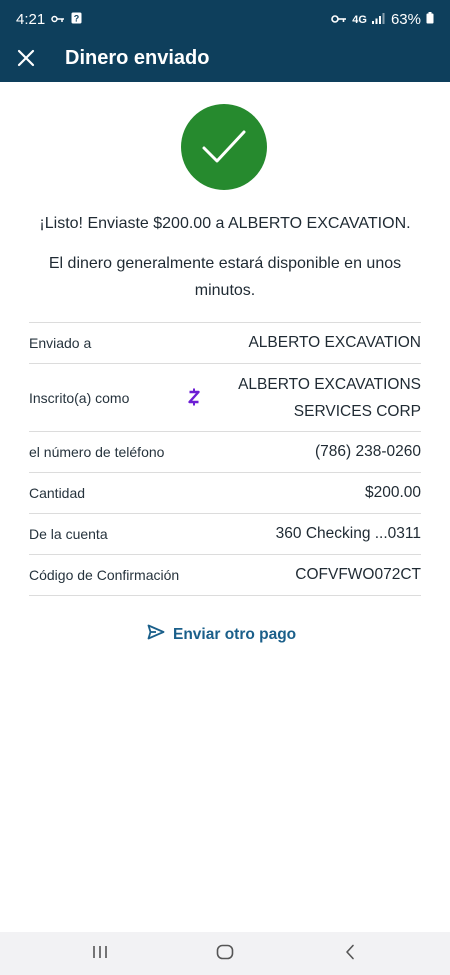  Describe the element at coordinates (225, 452) in the screenshot. I see `detail-row-phone: el número de teléfono (786) 238-0260` at that location.